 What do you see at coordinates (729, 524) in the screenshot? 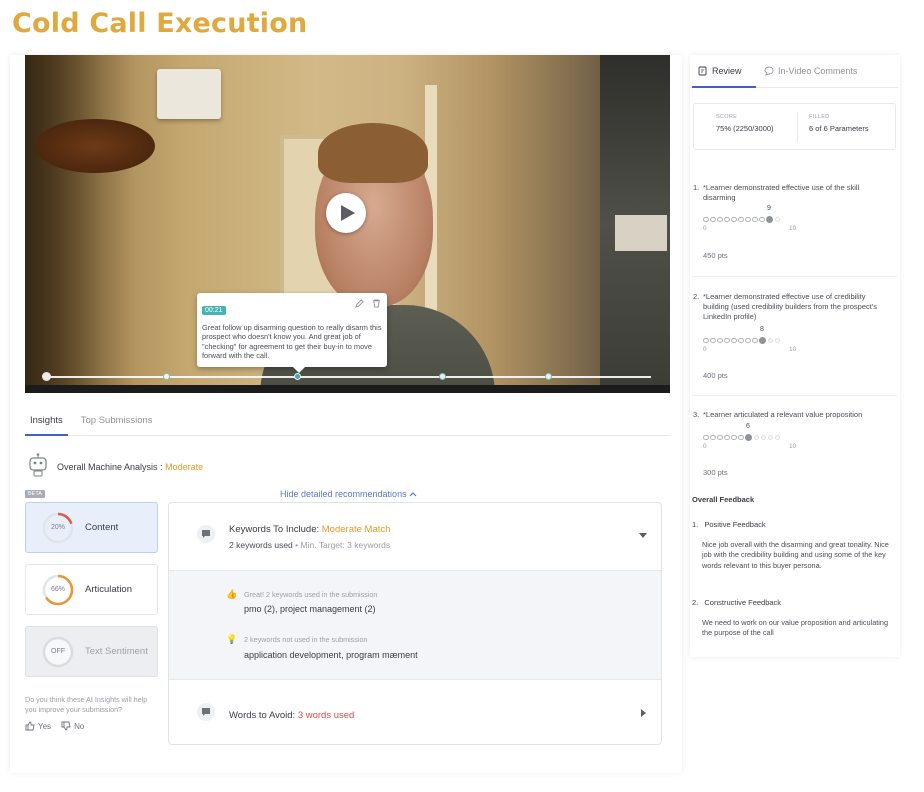
I see `feedback-heading: 1. Positive Feedback` at bounding box center [729, 524].